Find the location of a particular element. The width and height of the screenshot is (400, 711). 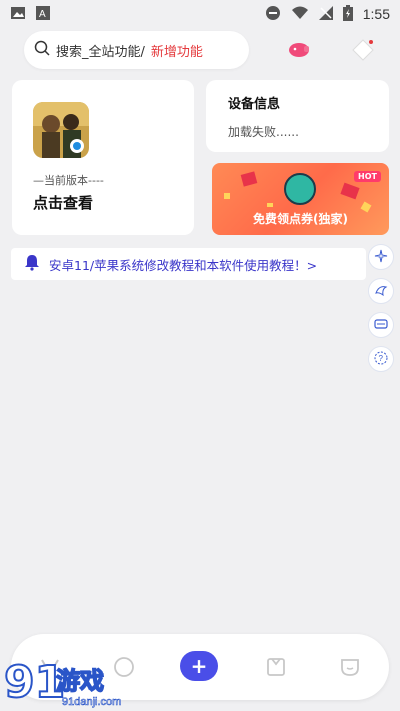

search-icon is located at coordinates (42, 50).